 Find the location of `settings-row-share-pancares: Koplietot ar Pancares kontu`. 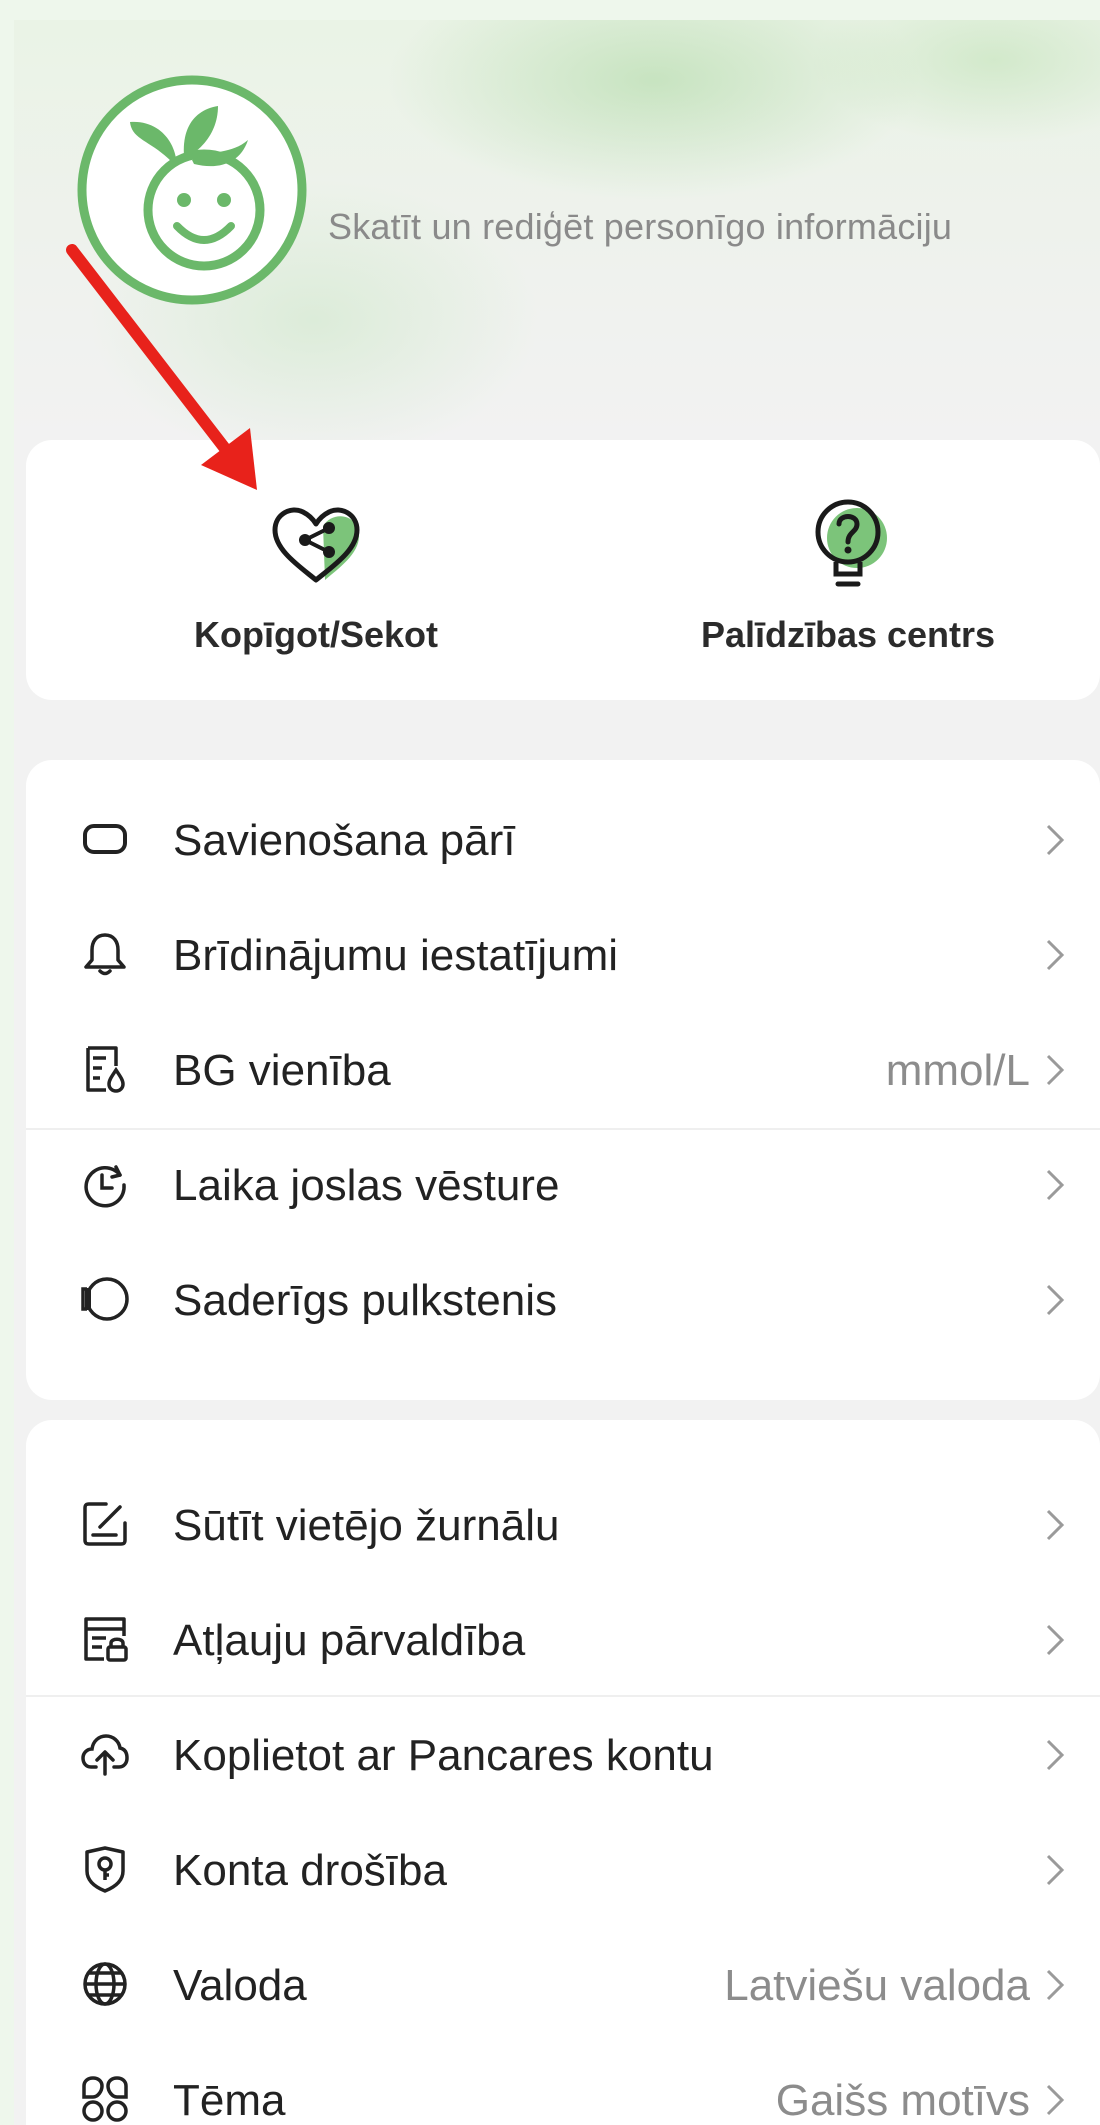

settings-row-share-pancares: Koplietot ar Pancares kontu is located at coordinates (563, 1752).